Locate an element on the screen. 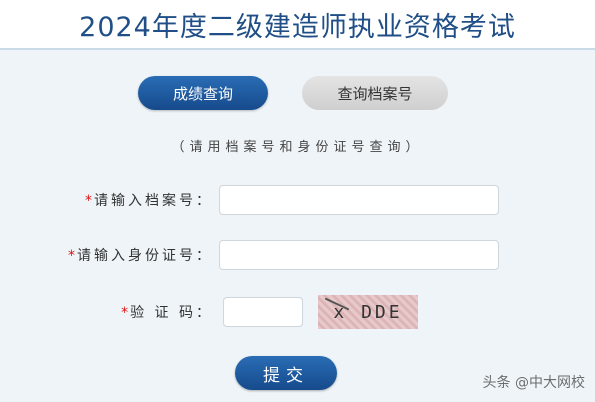  header: 2024年度二级建造师执业资格考试 is located at coordinates (297, 25).